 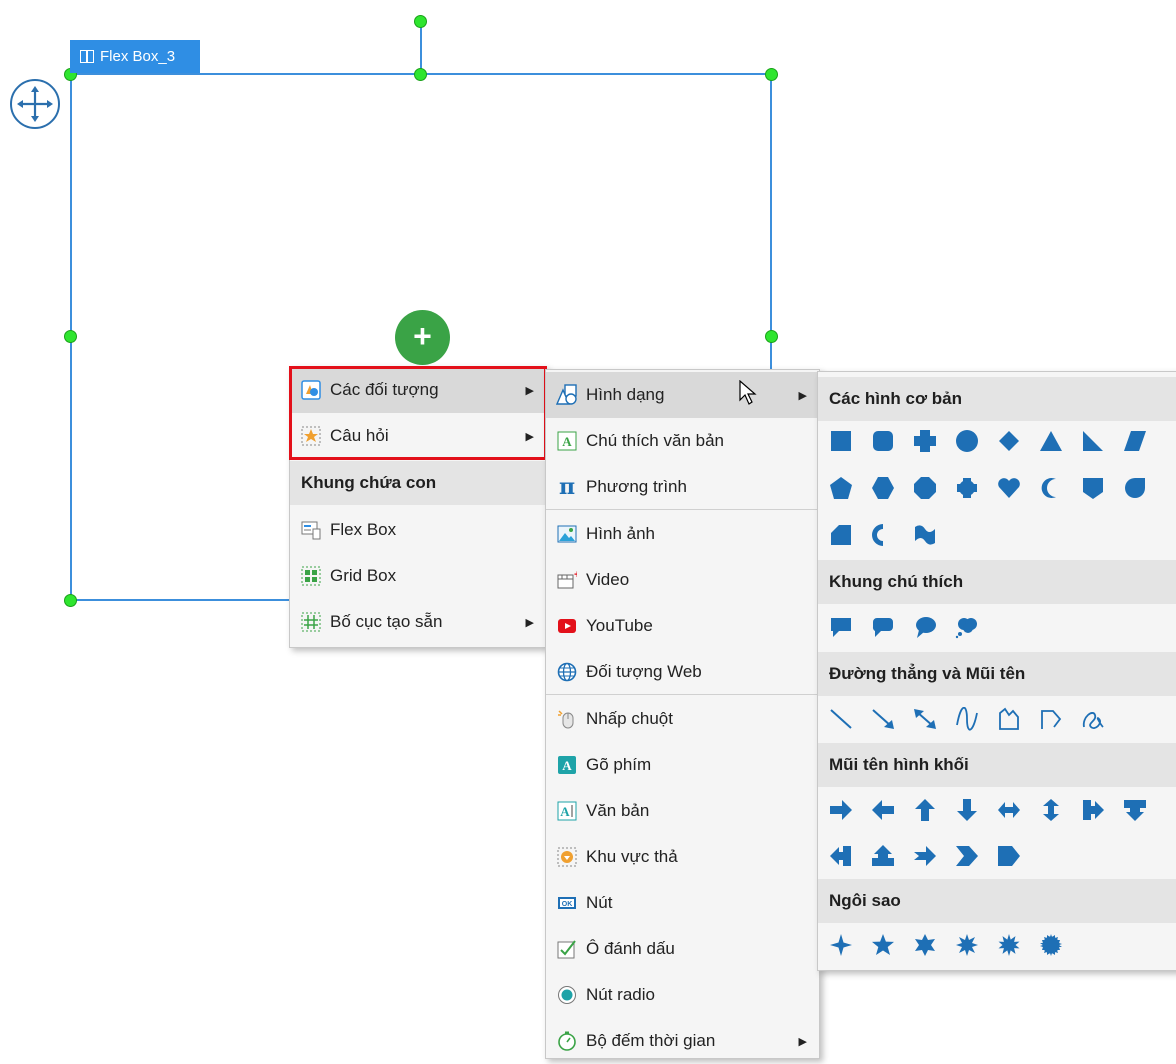 I want to click on flexbox-name-tag: Flex Box_3, so click(x=135, y=56).